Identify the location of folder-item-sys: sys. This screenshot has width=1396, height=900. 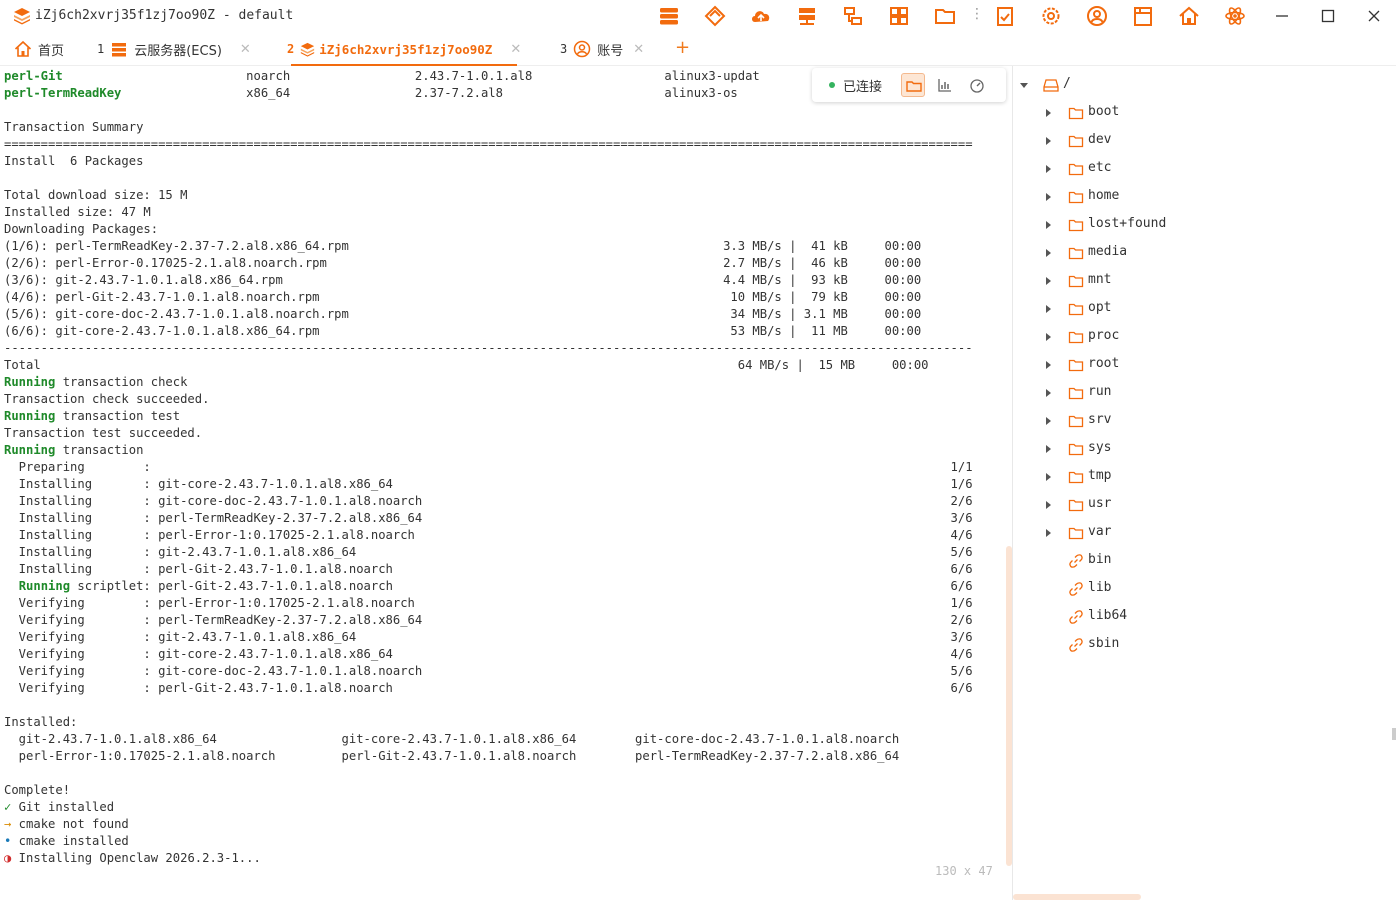
(1193, 449).